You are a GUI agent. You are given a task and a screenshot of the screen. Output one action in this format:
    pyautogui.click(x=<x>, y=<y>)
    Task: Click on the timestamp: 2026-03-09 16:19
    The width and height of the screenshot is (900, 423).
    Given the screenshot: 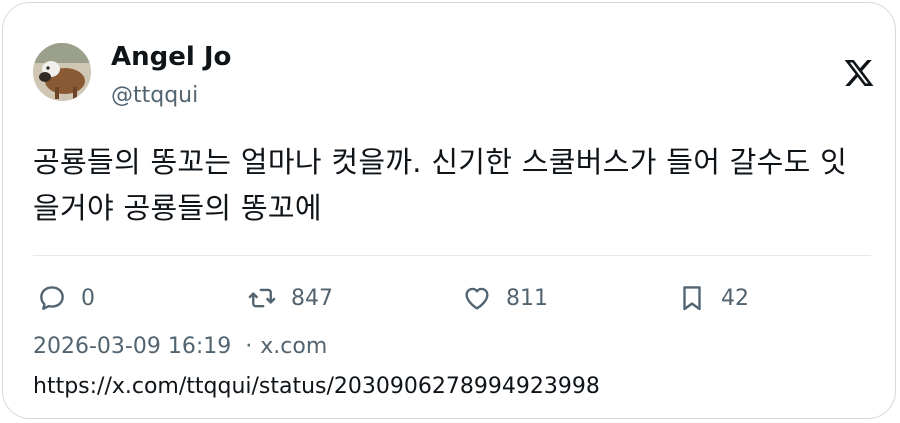 What is the action you would take?
    pyautogui.click(x=132, y=346)
    